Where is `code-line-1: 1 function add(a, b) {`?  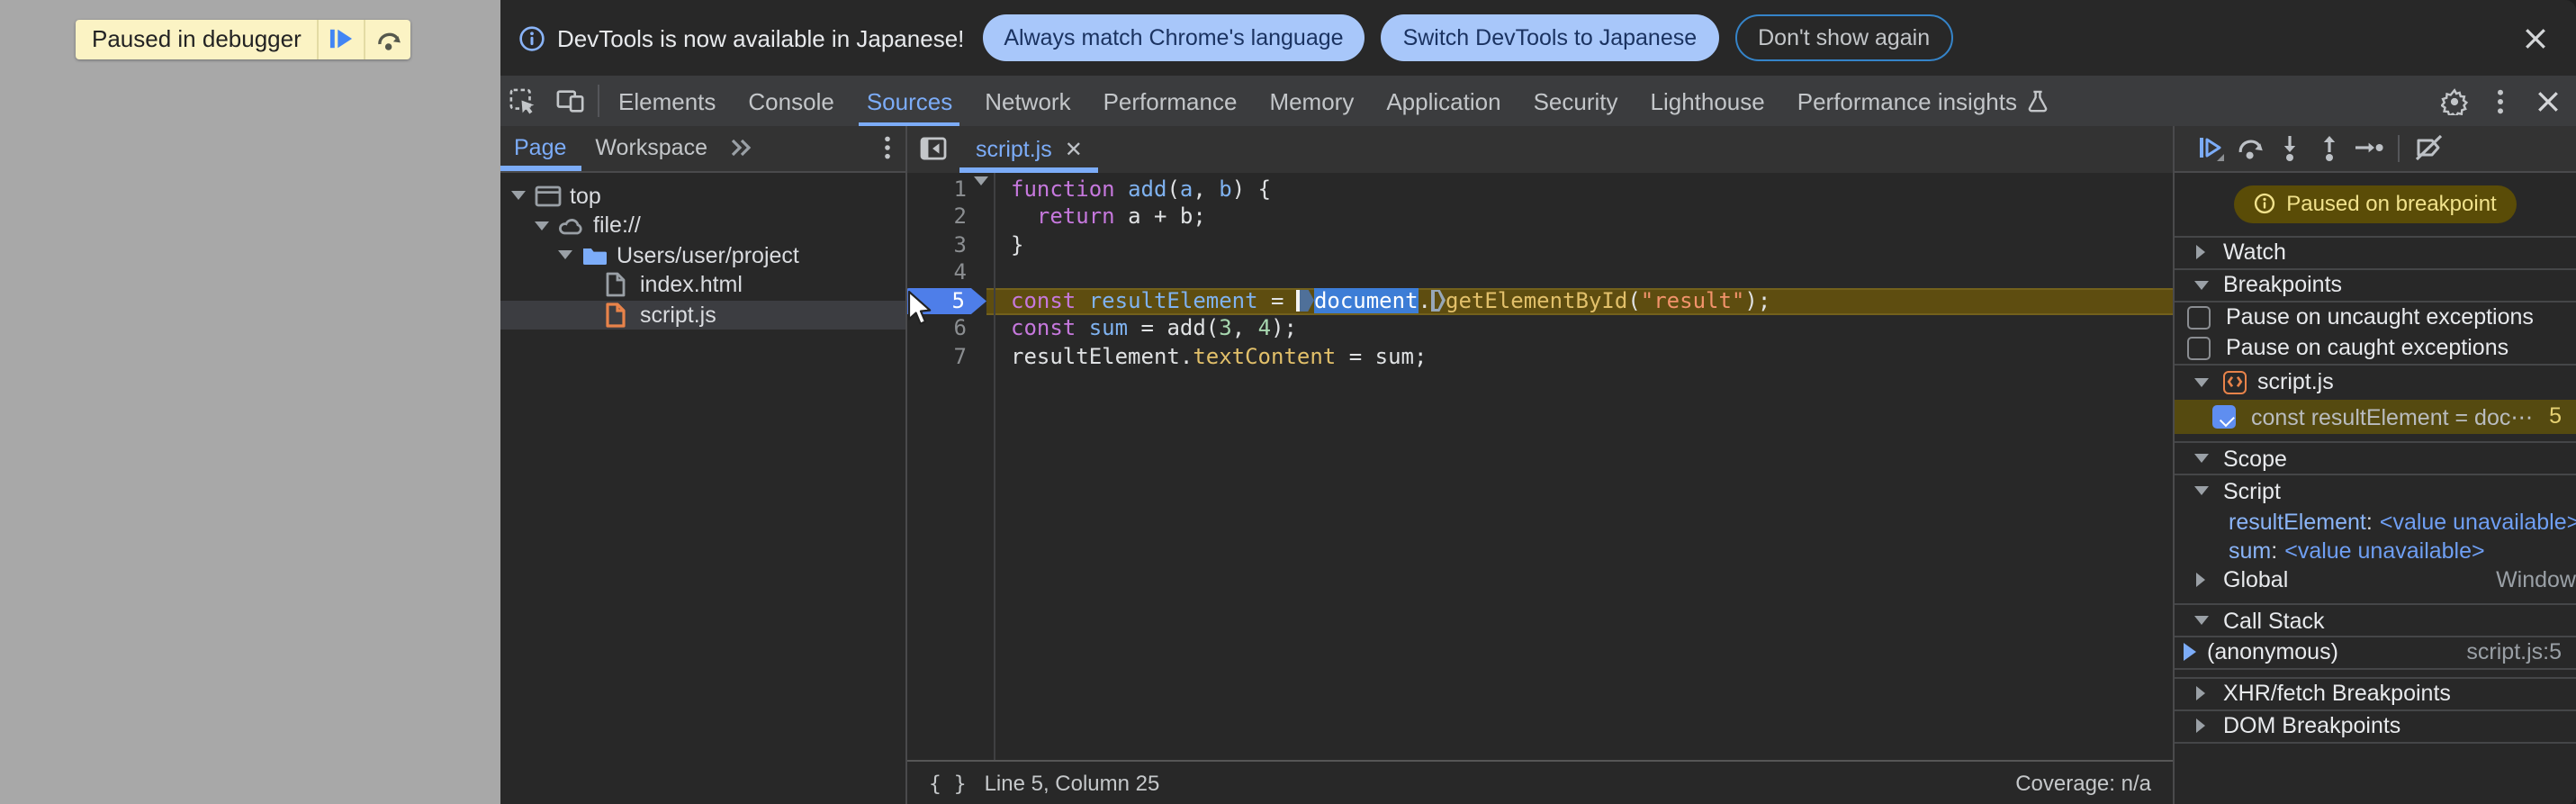 code-line-1: 1 function add(a, b) { is located at coordinates (1540, 193).